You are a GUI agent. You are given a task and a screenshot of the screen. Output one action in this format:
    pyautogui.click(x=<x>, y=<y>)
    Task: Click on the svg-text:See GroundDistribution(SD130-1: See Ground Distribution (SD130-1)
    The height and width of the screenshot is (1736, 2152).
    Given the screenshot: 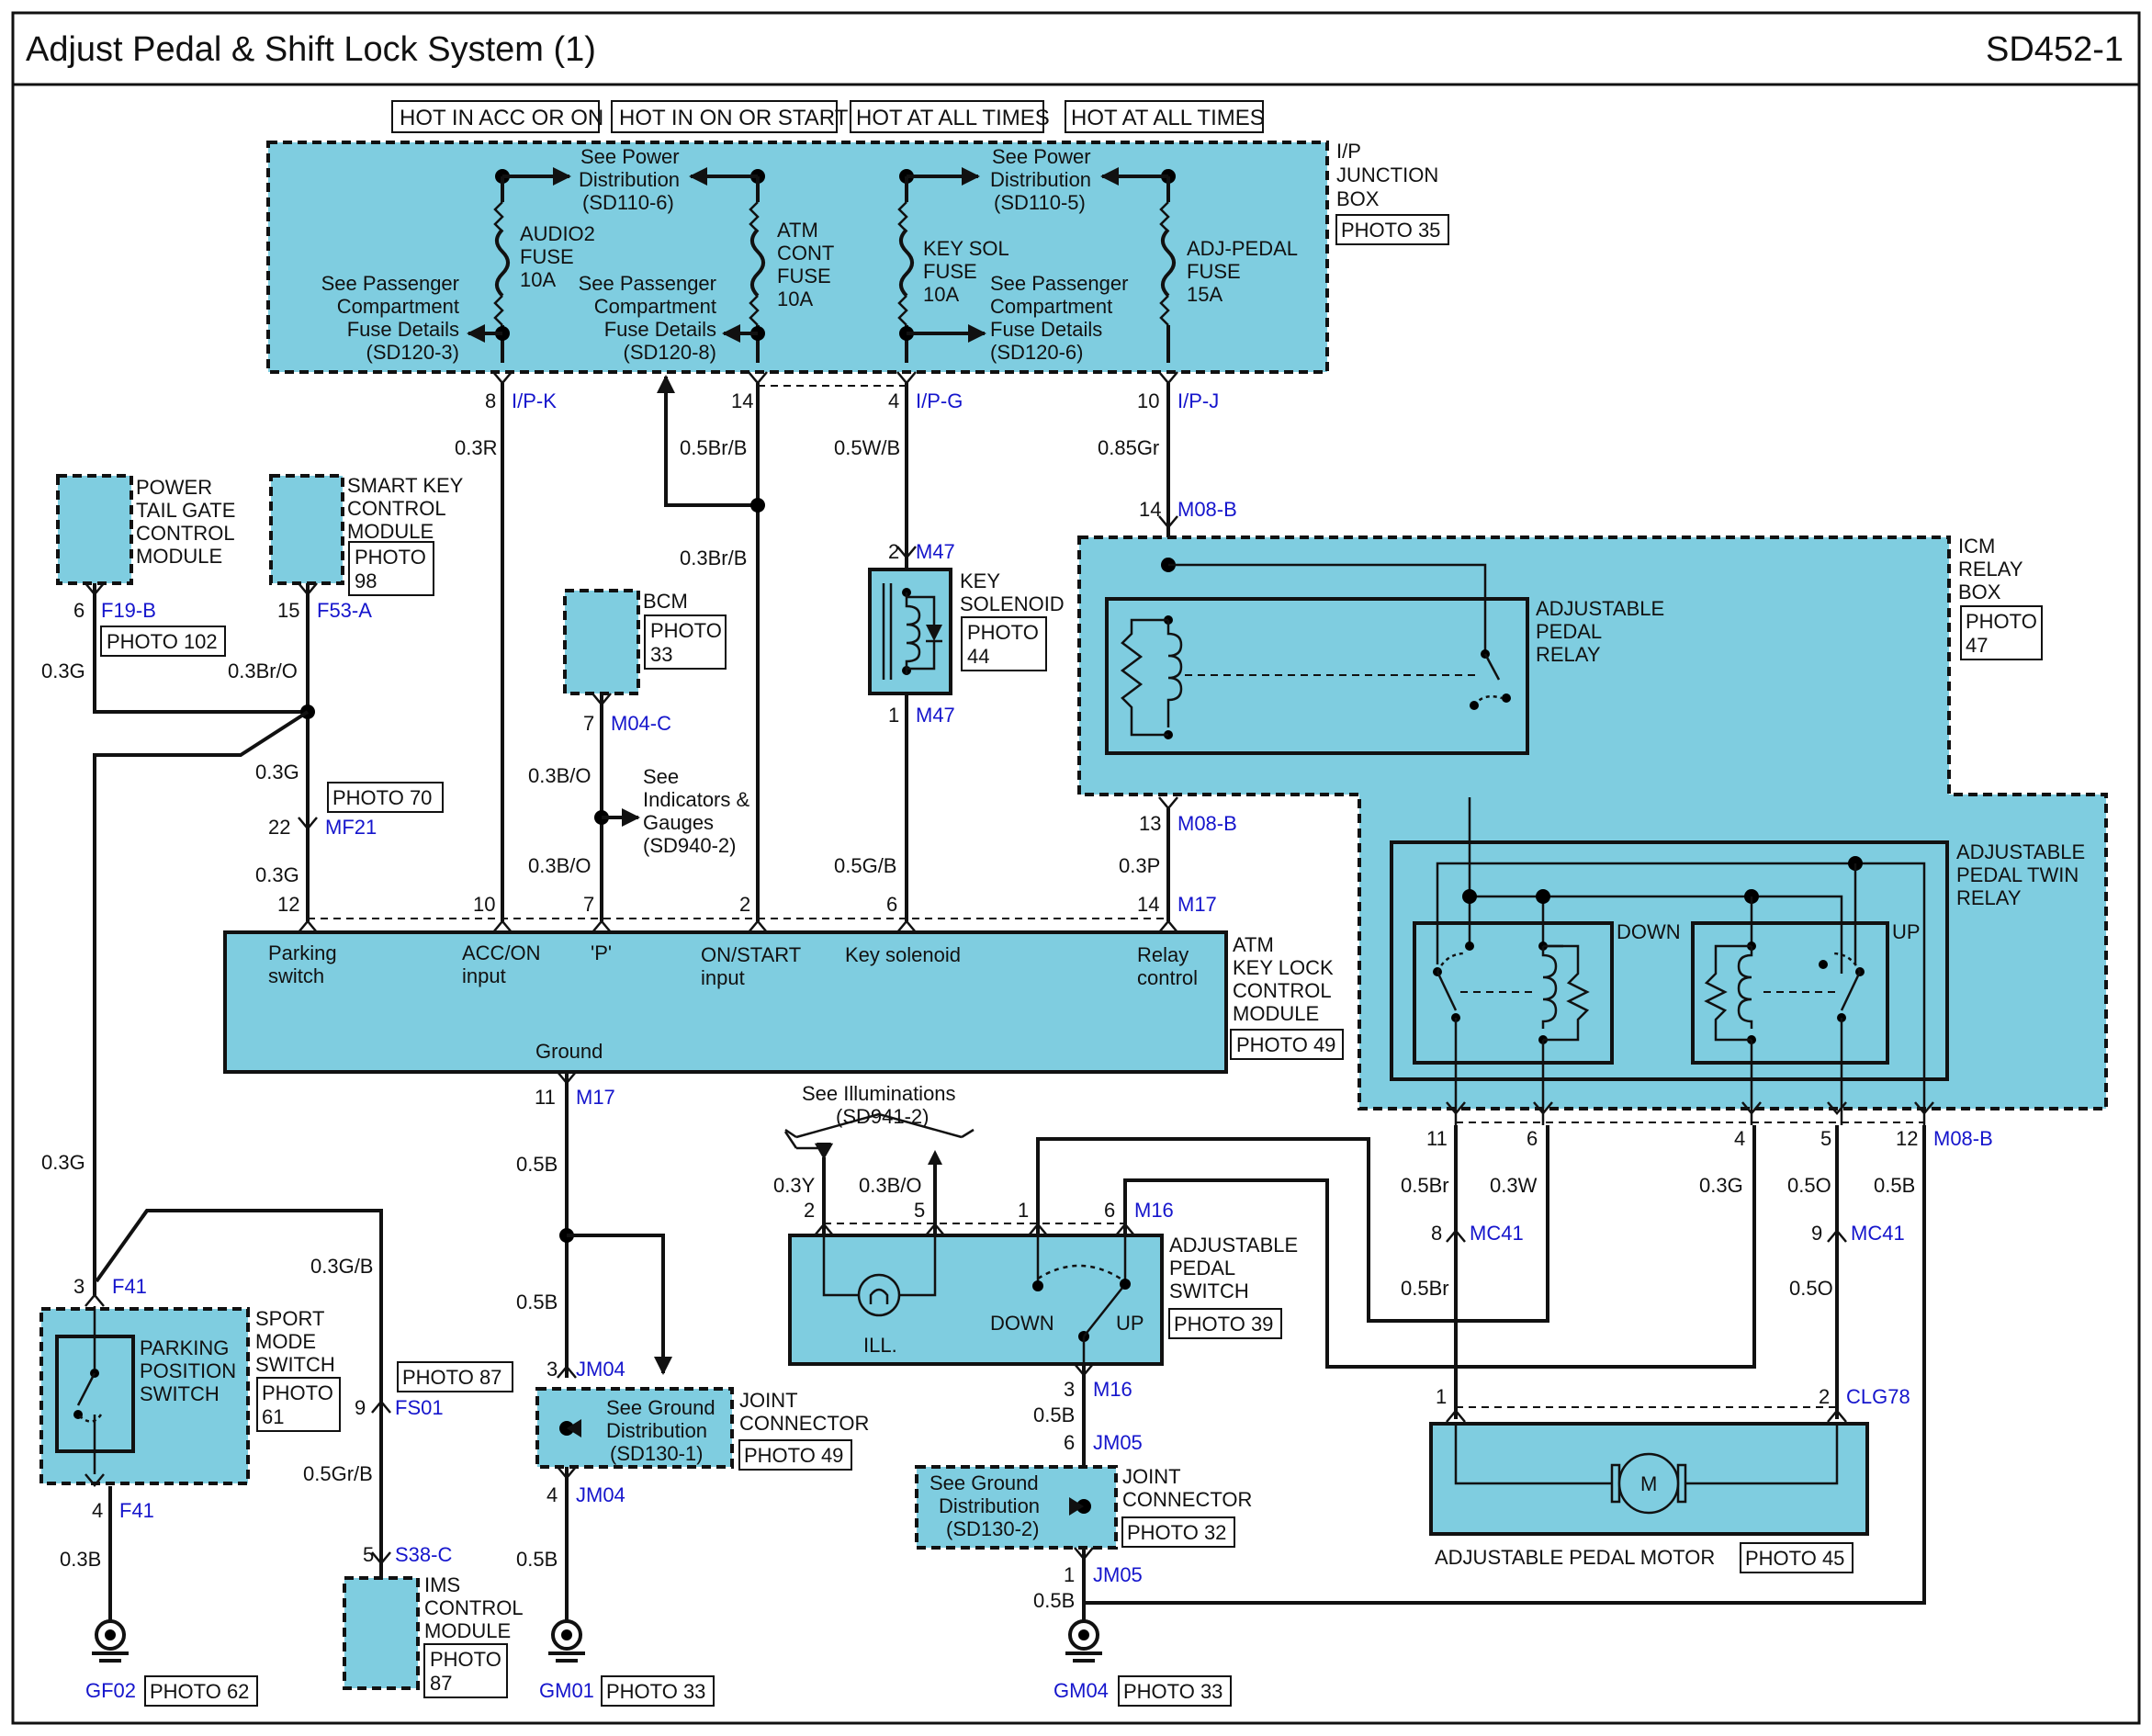 What is the action you would take?
    pyautogui.click(x=660, y=1430)
    